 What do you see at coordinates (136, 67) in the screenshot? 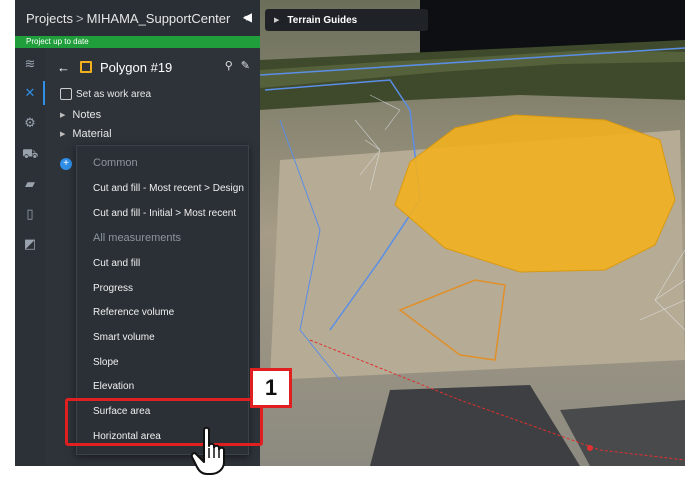
I see `page-title: Polygon #19` at bounding box center [136, 67].